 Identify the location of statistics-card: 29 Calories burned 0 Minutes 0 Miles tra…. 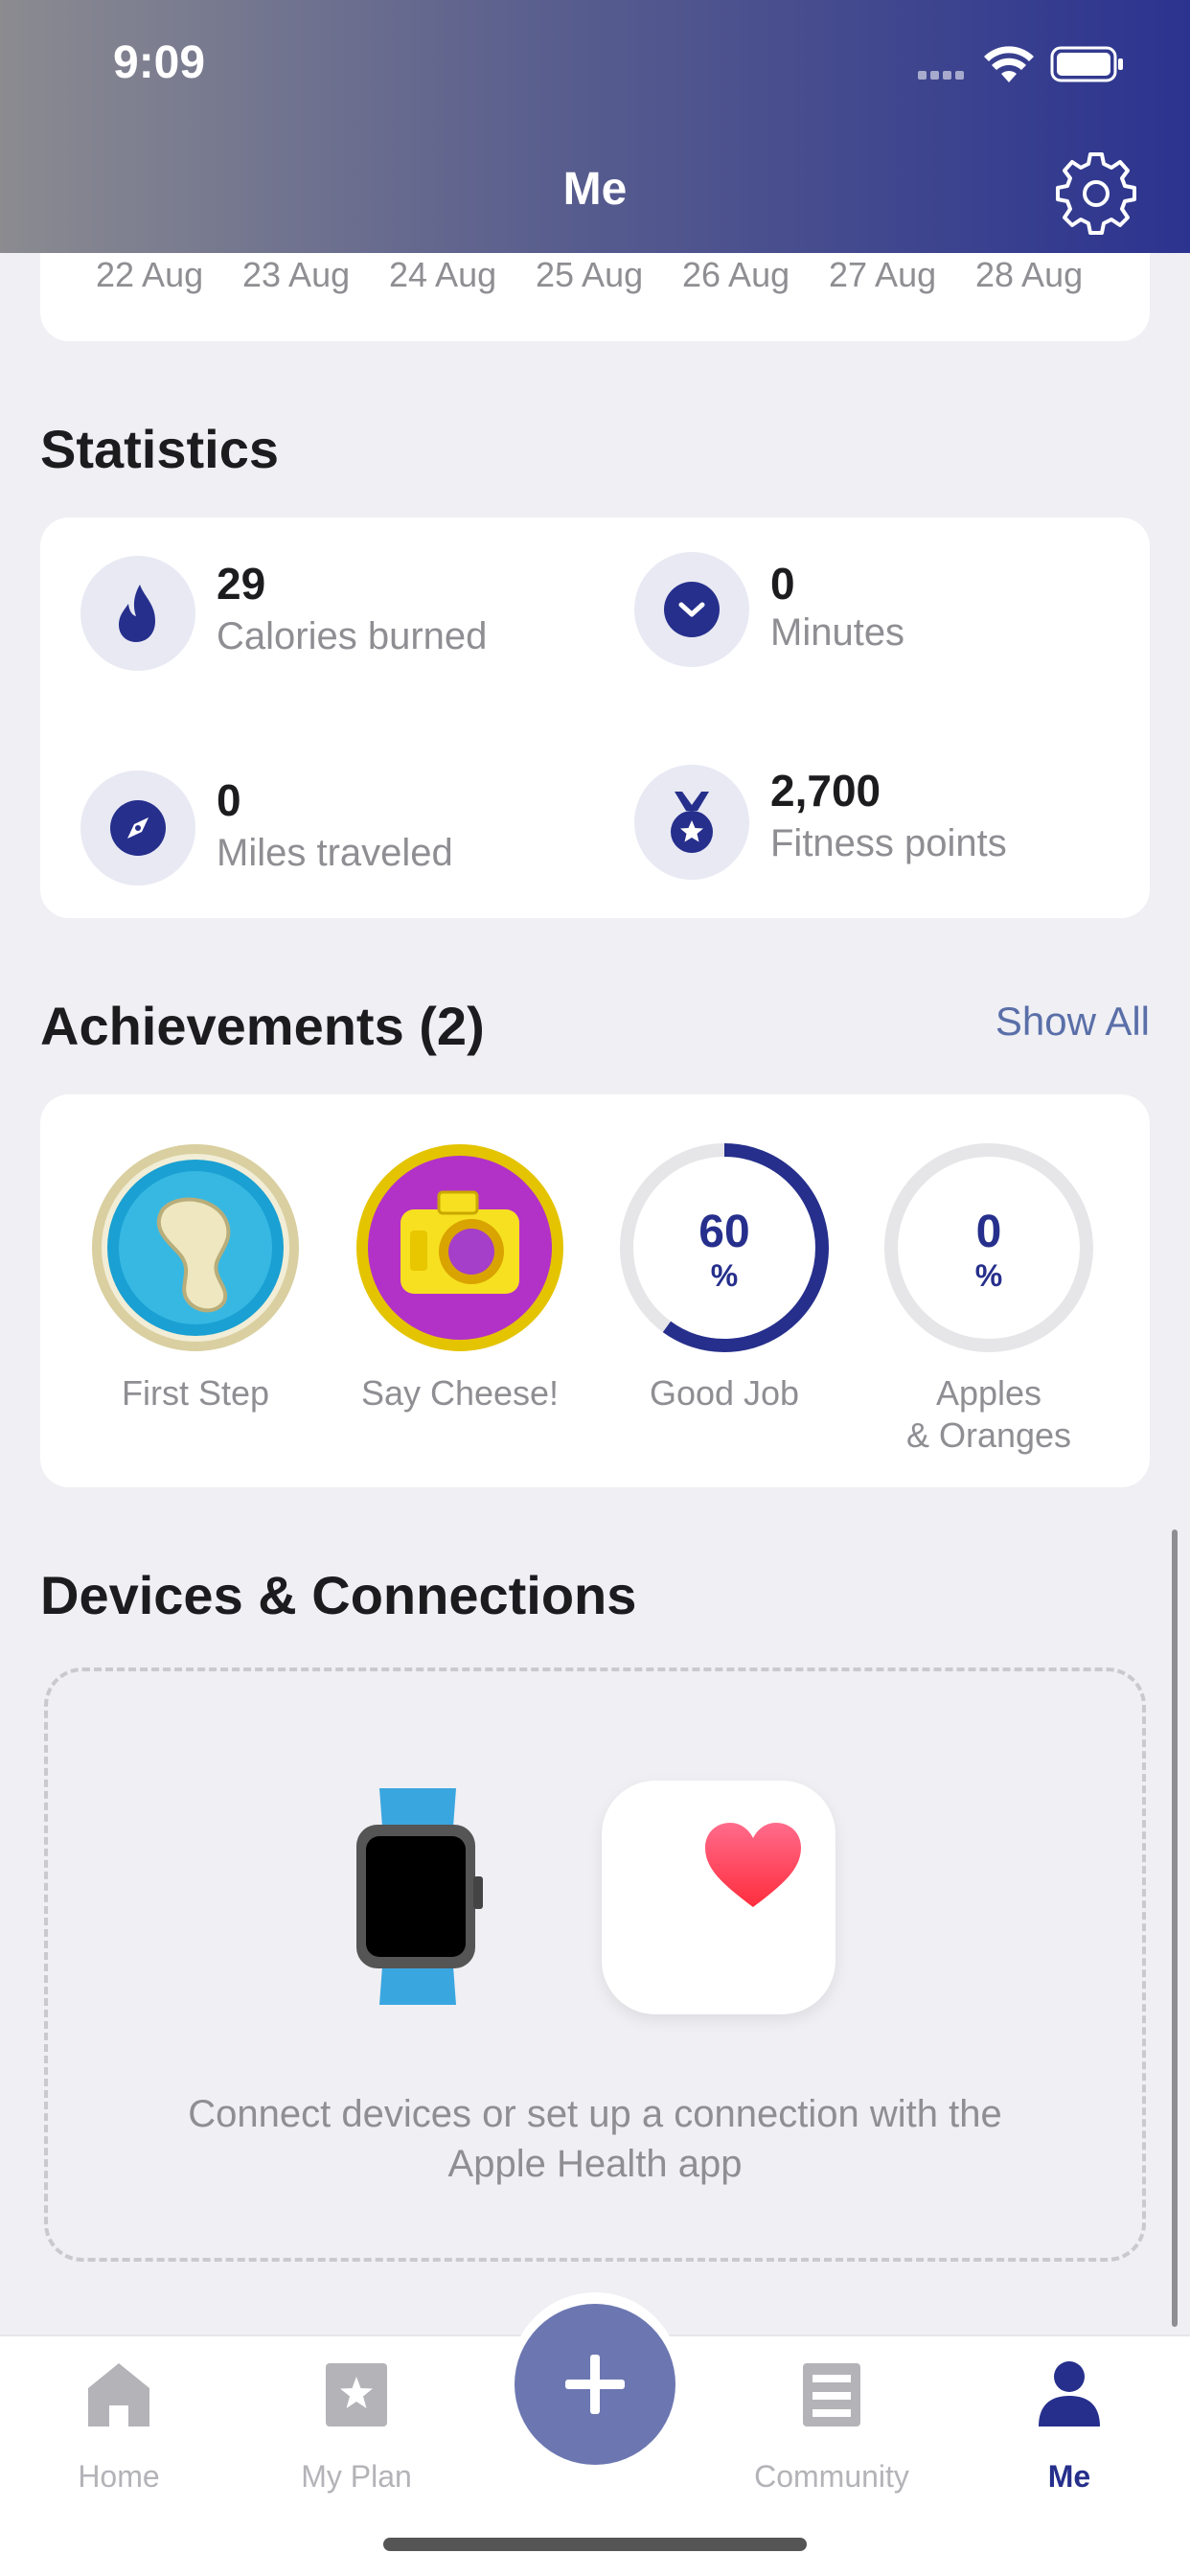
(595, 718).